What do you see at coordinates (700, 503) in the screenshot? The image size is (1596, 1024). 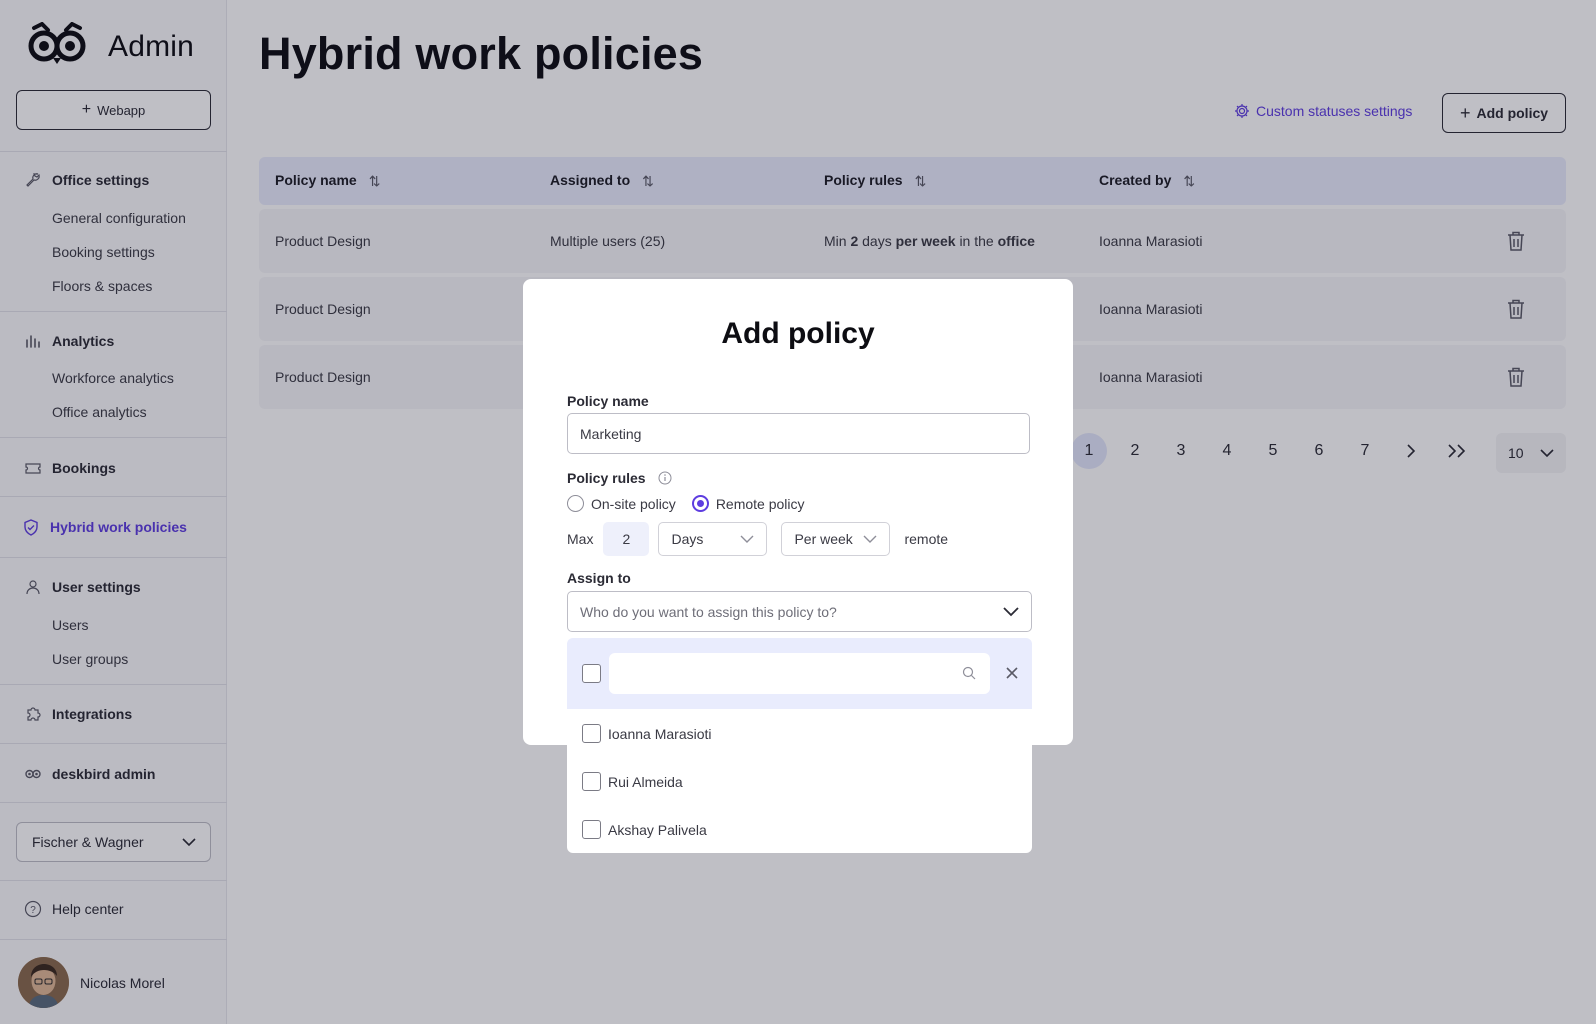 I see `remote-radio` at bounding box center [700, 503].